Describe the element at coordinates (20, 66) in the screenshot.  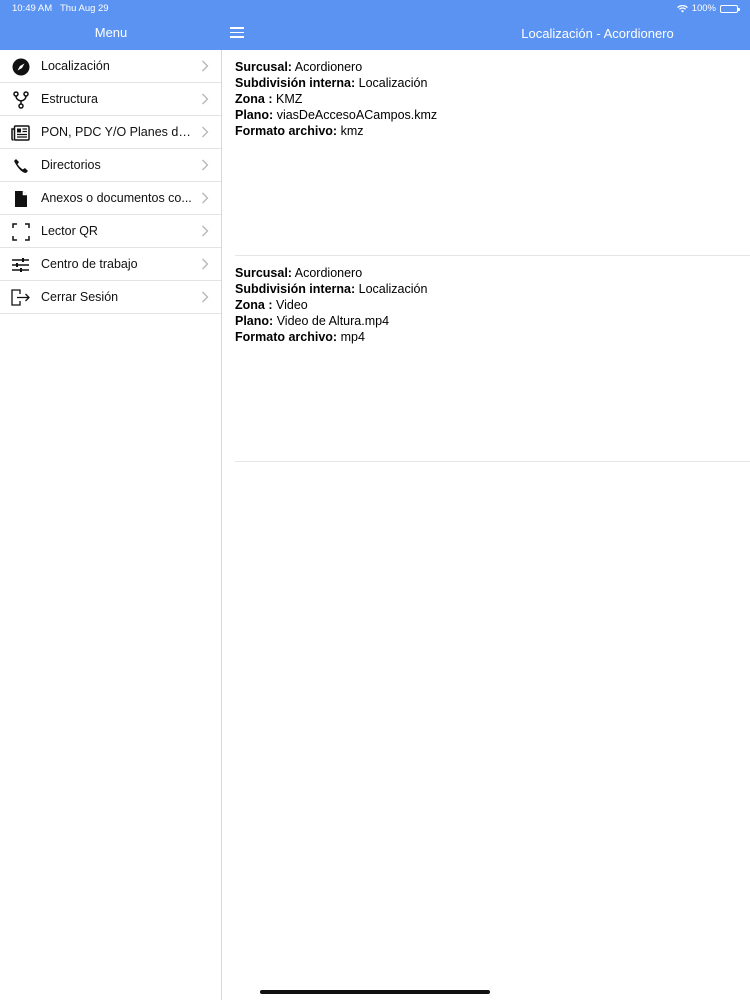
I see `compass-icon` at that location.